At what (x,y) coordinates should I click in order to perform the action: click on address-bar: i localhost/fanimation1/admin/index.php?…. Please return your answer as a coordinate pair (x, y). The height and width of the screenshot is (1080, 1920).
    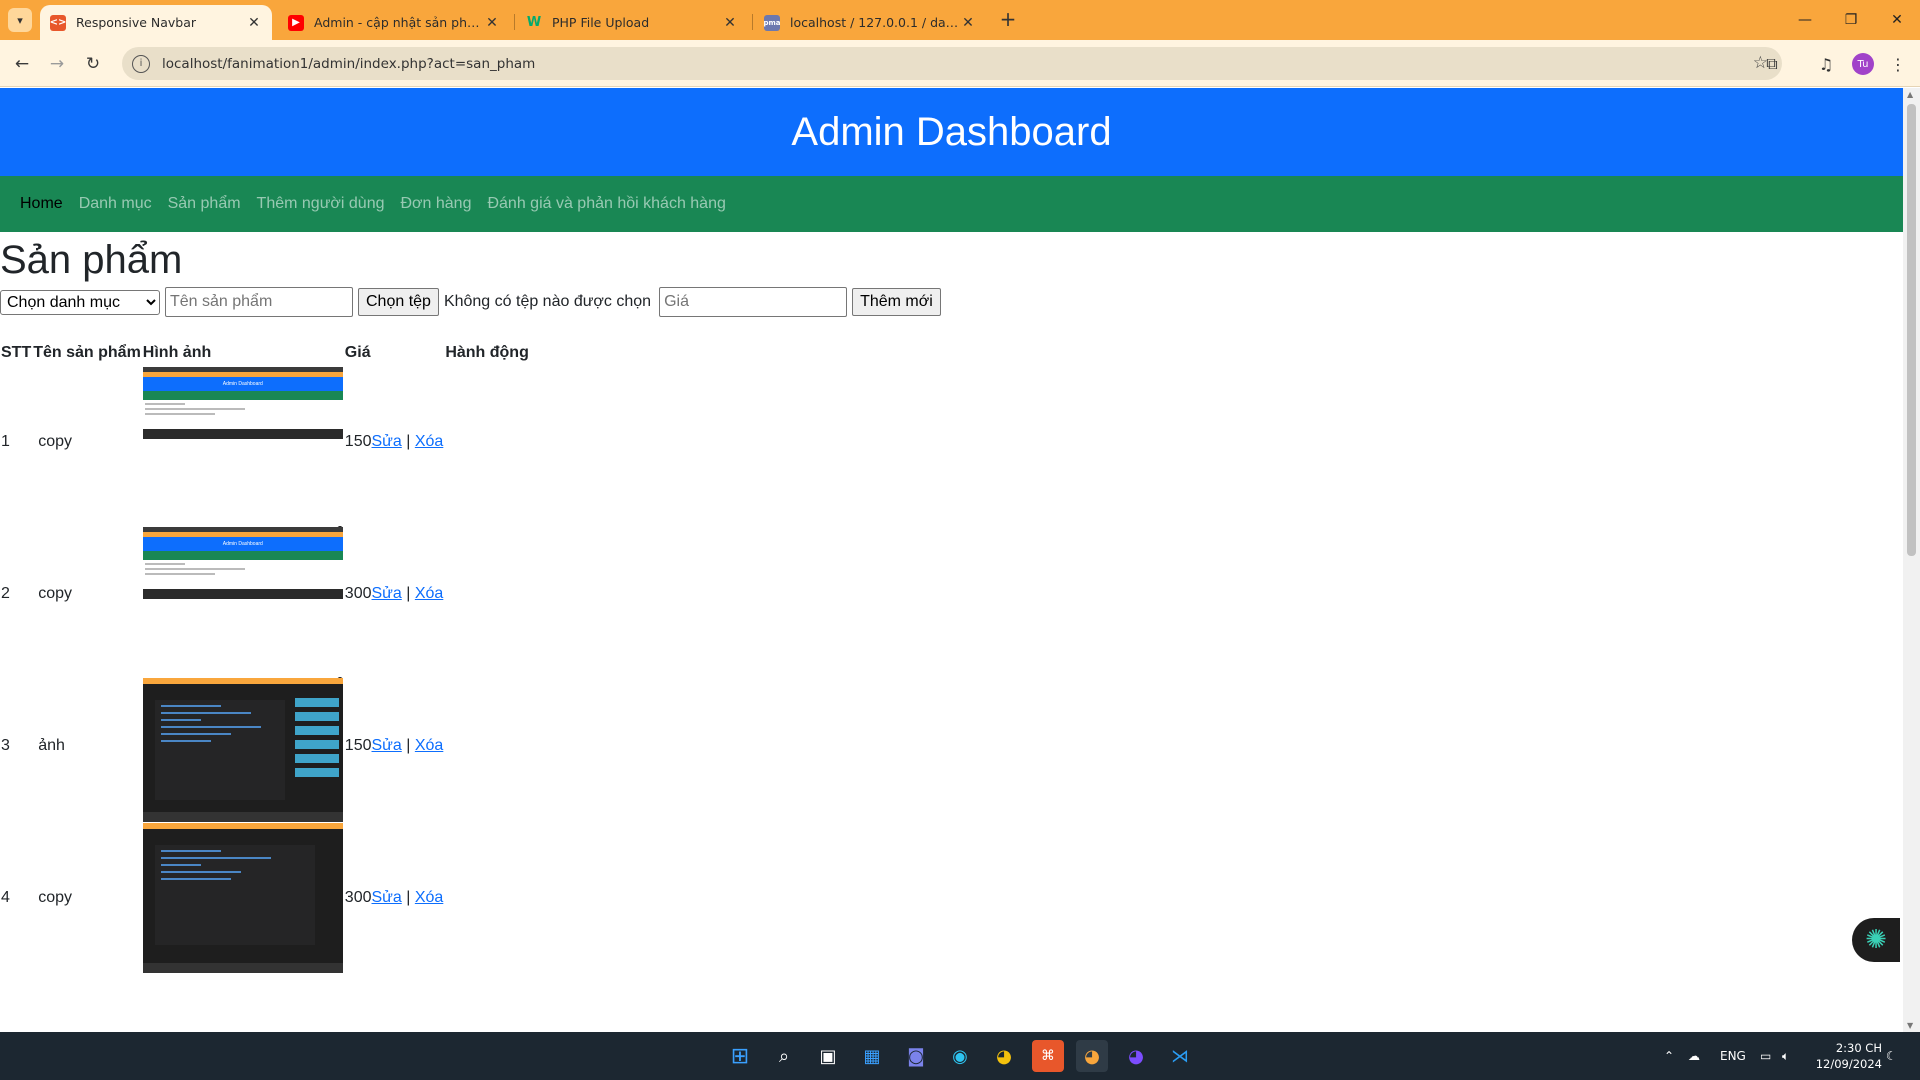
    Looking at the image, I should click on (952, 63).